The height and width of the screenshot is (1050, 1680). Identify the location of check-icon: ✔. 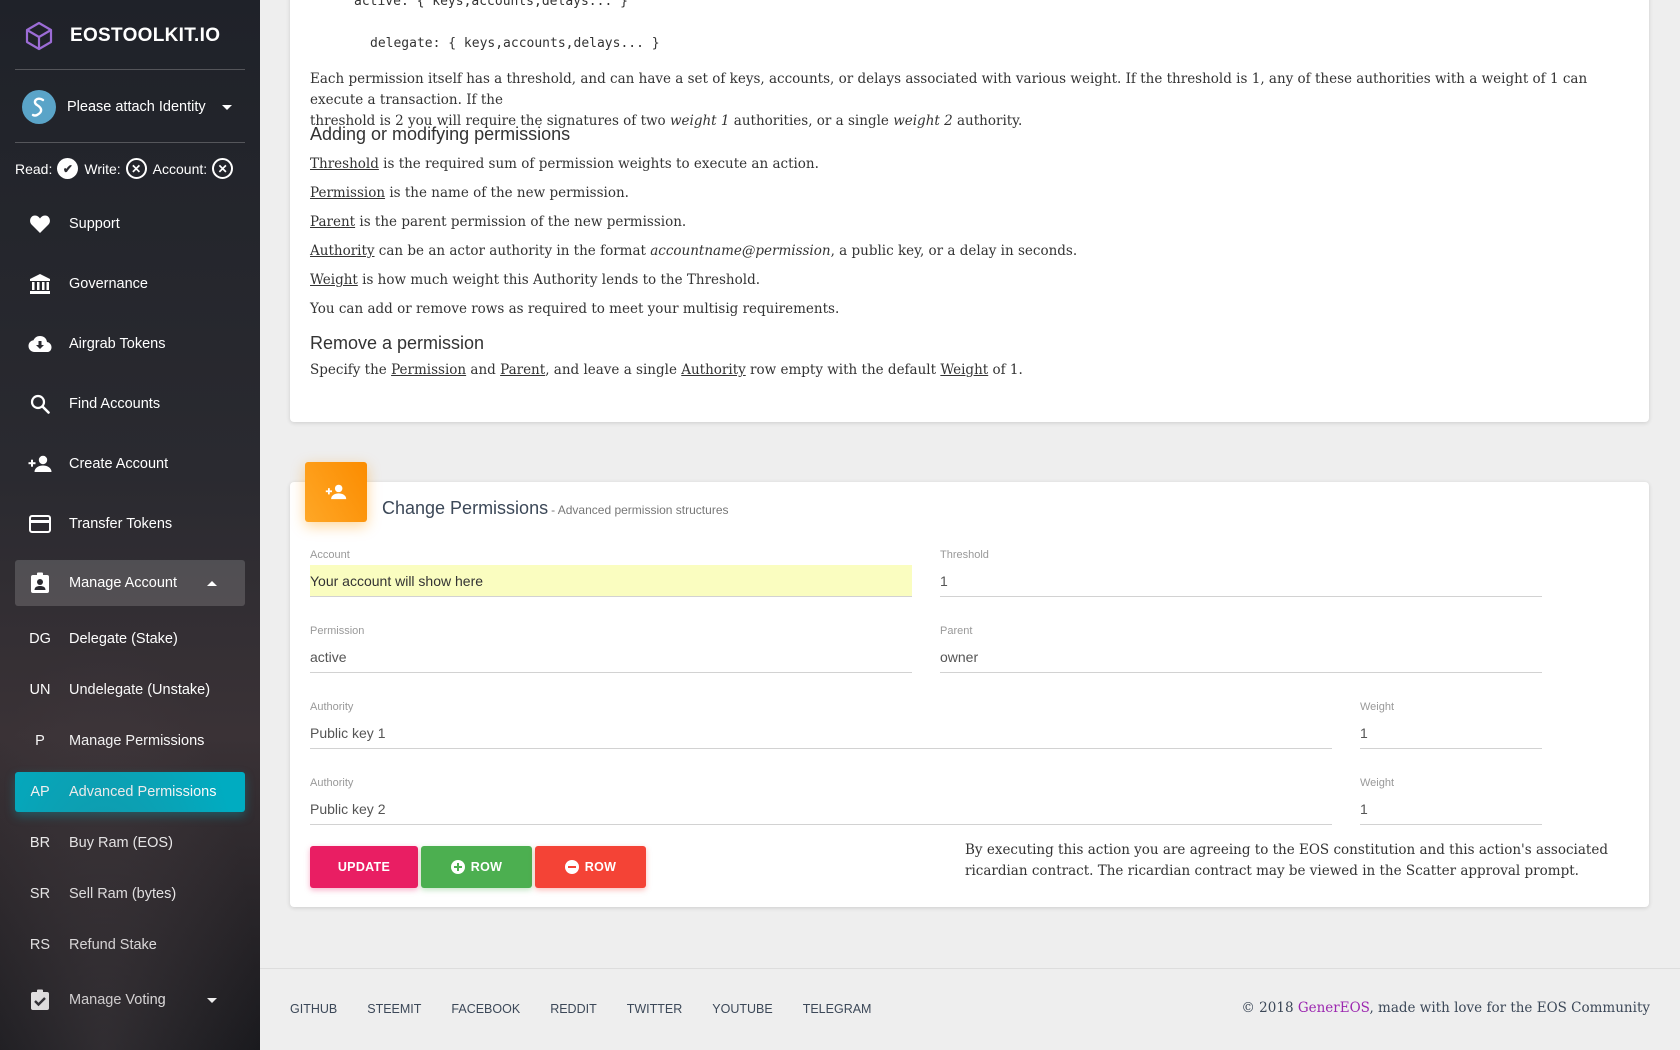
(68, 168).